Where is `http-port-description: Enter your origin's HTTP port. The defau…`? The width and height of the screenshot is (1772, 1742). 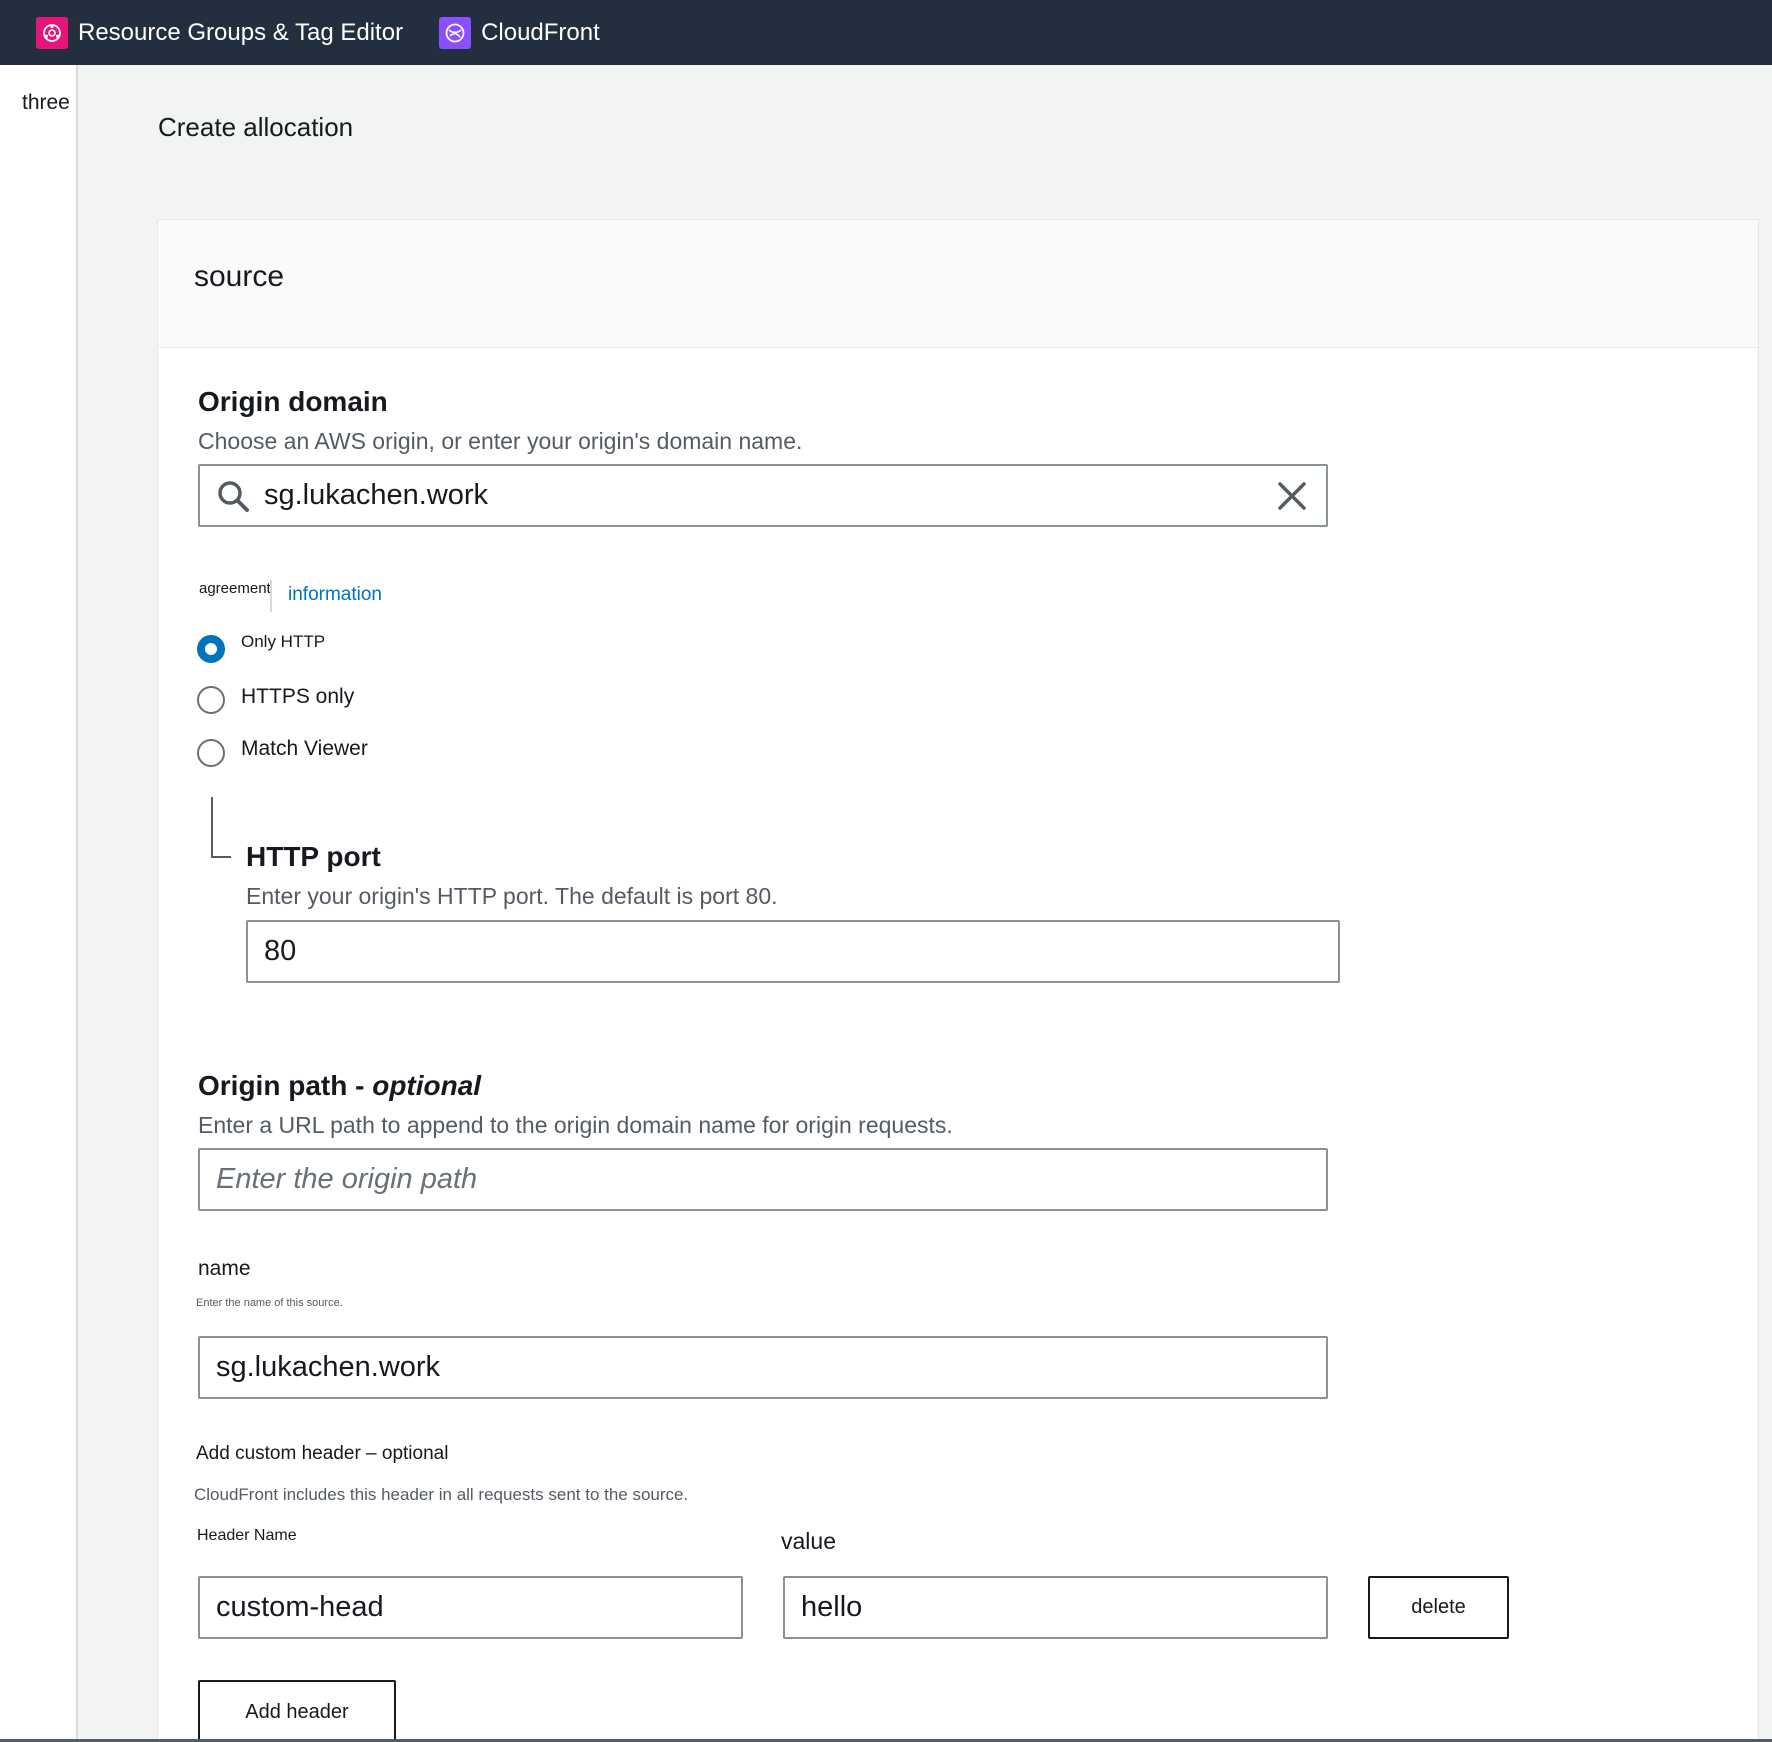 http-port-description: Enter your origin's HTTP port. The defau… is located at coordinates (512, 896).